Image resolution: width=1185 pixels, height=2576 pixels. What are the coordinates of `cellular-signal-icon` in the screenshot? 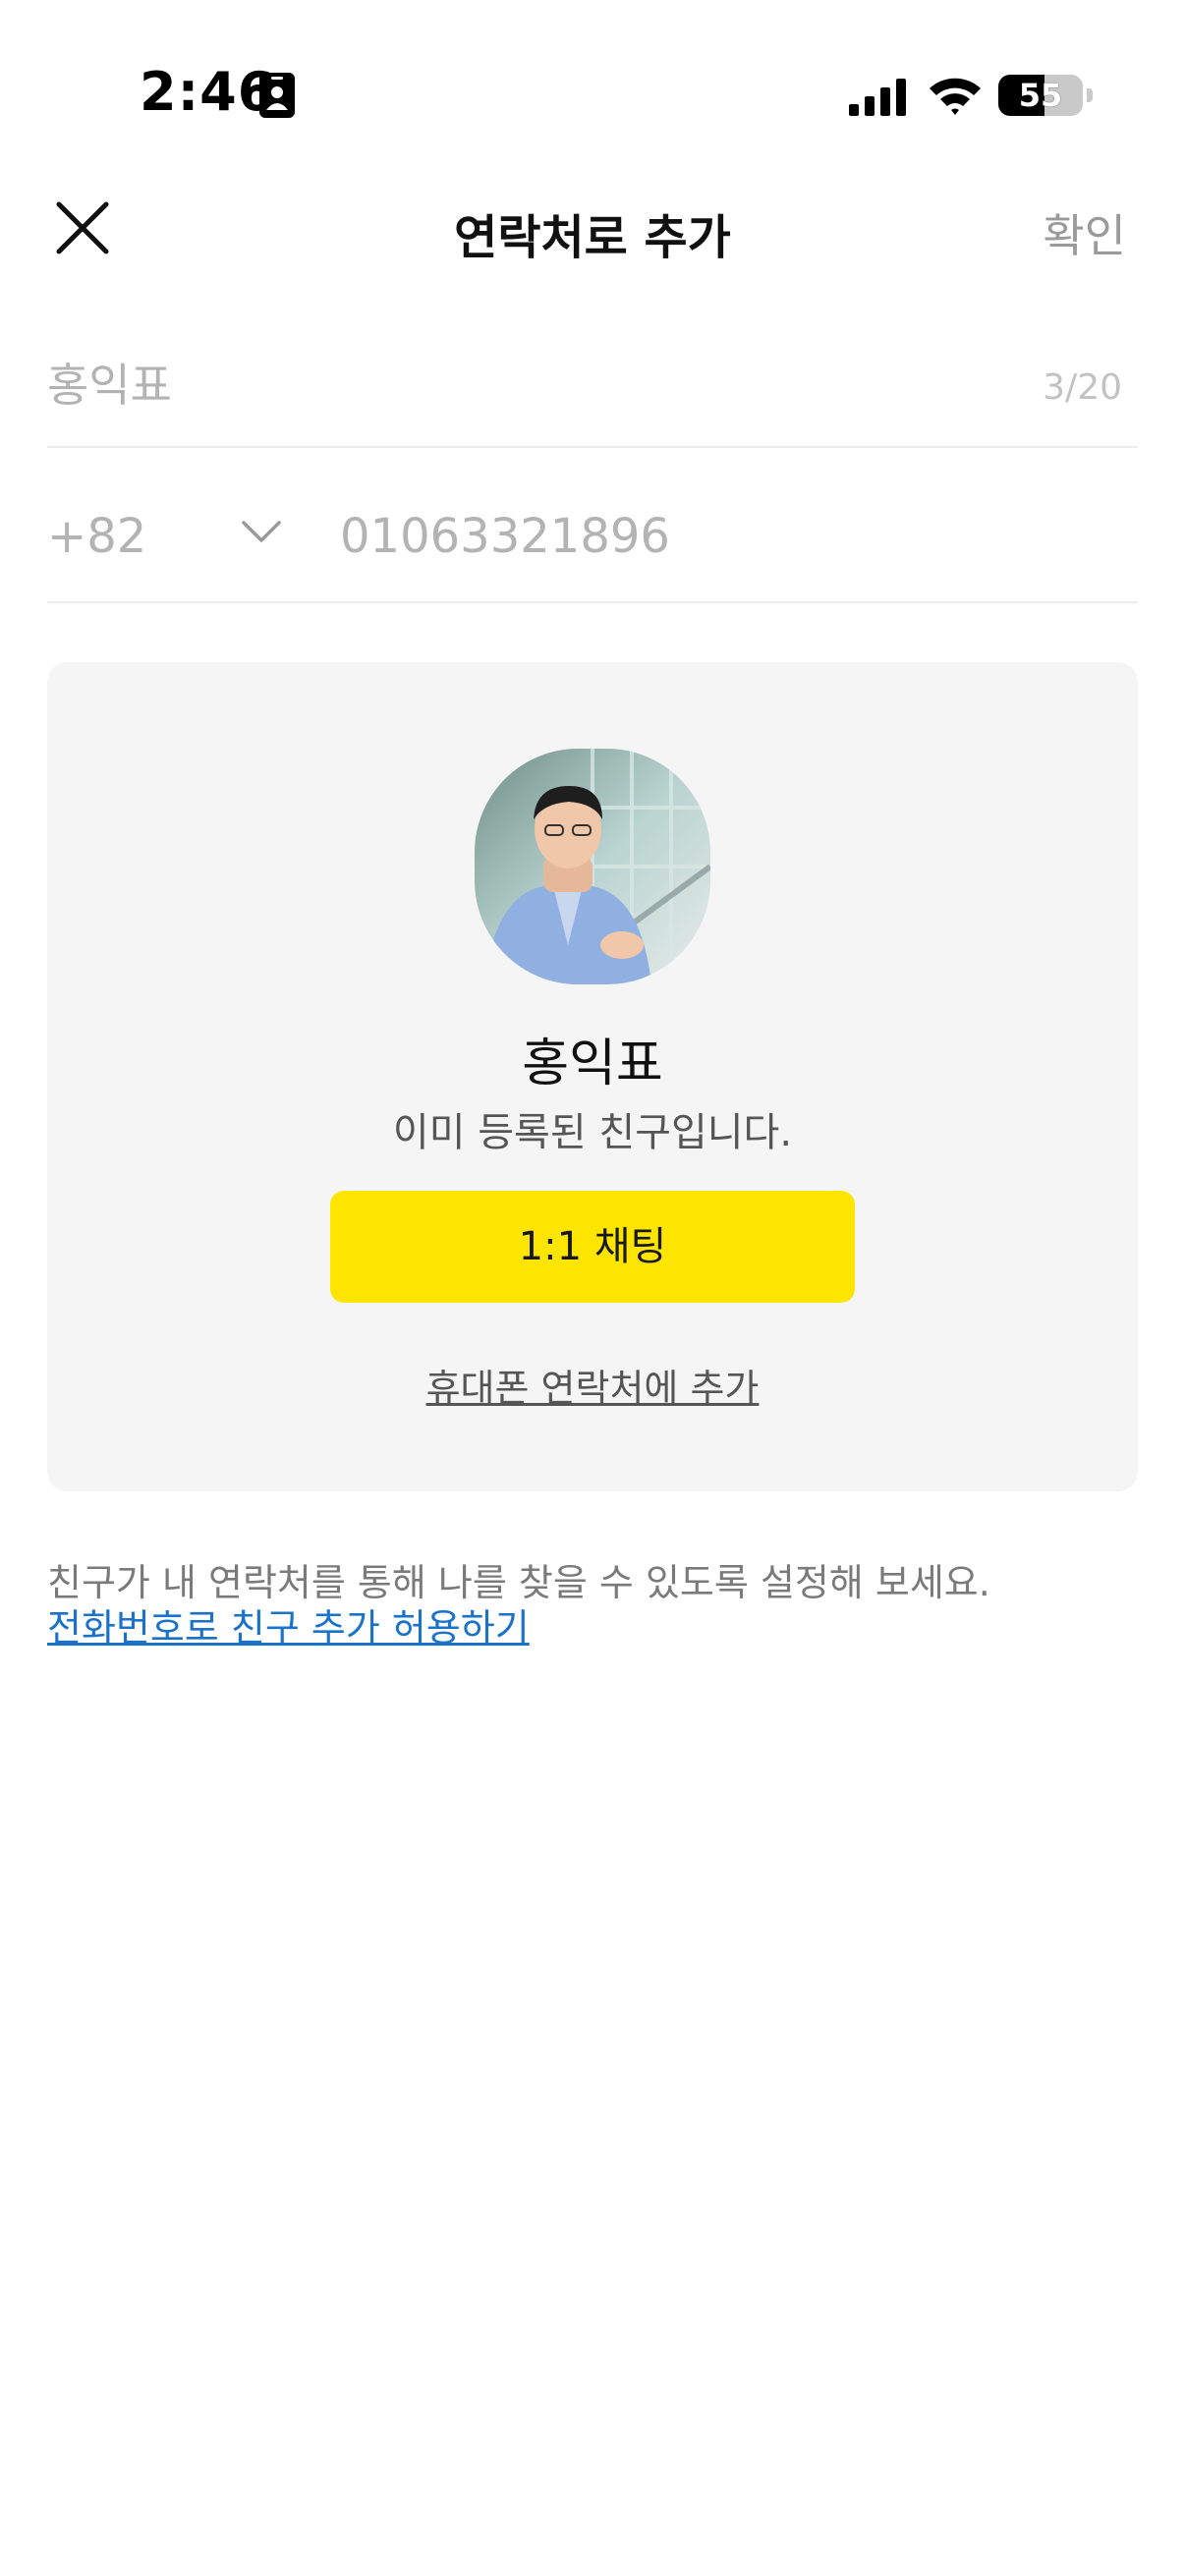 It's located at (878, 97).